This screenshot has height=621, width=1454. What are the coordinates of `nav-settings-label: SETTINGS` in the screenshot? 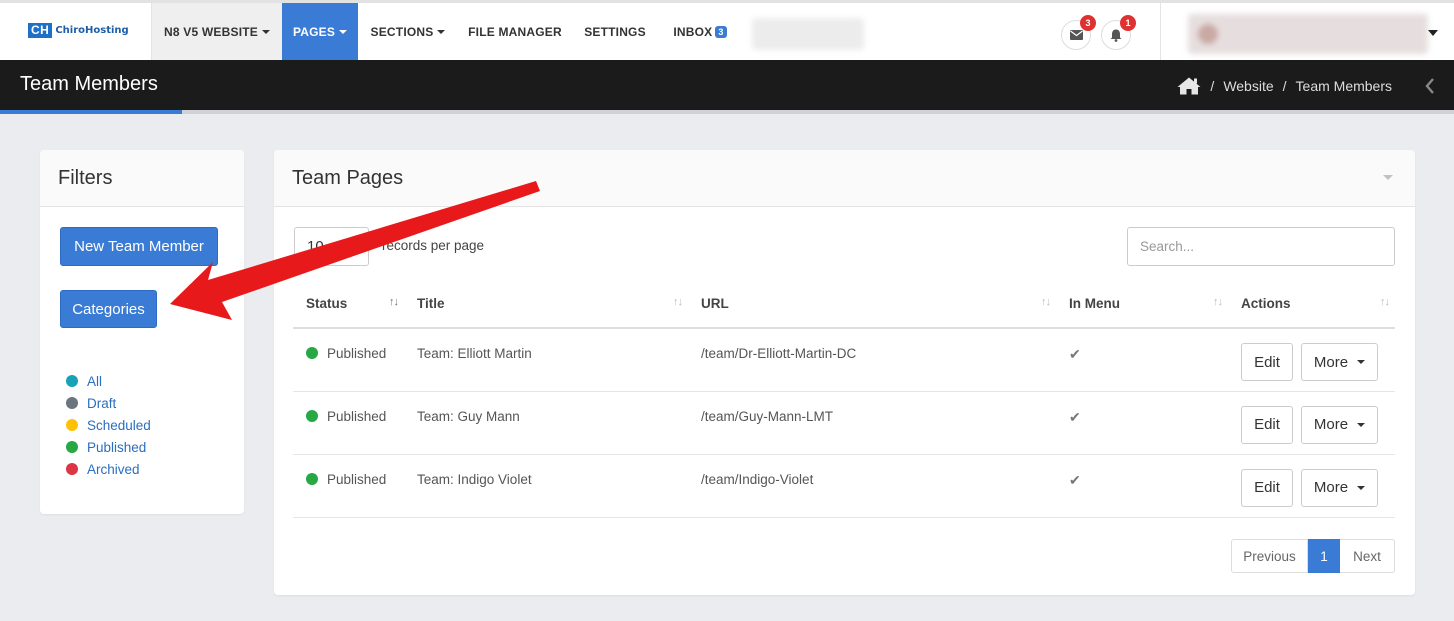 It's located at (615, 31).